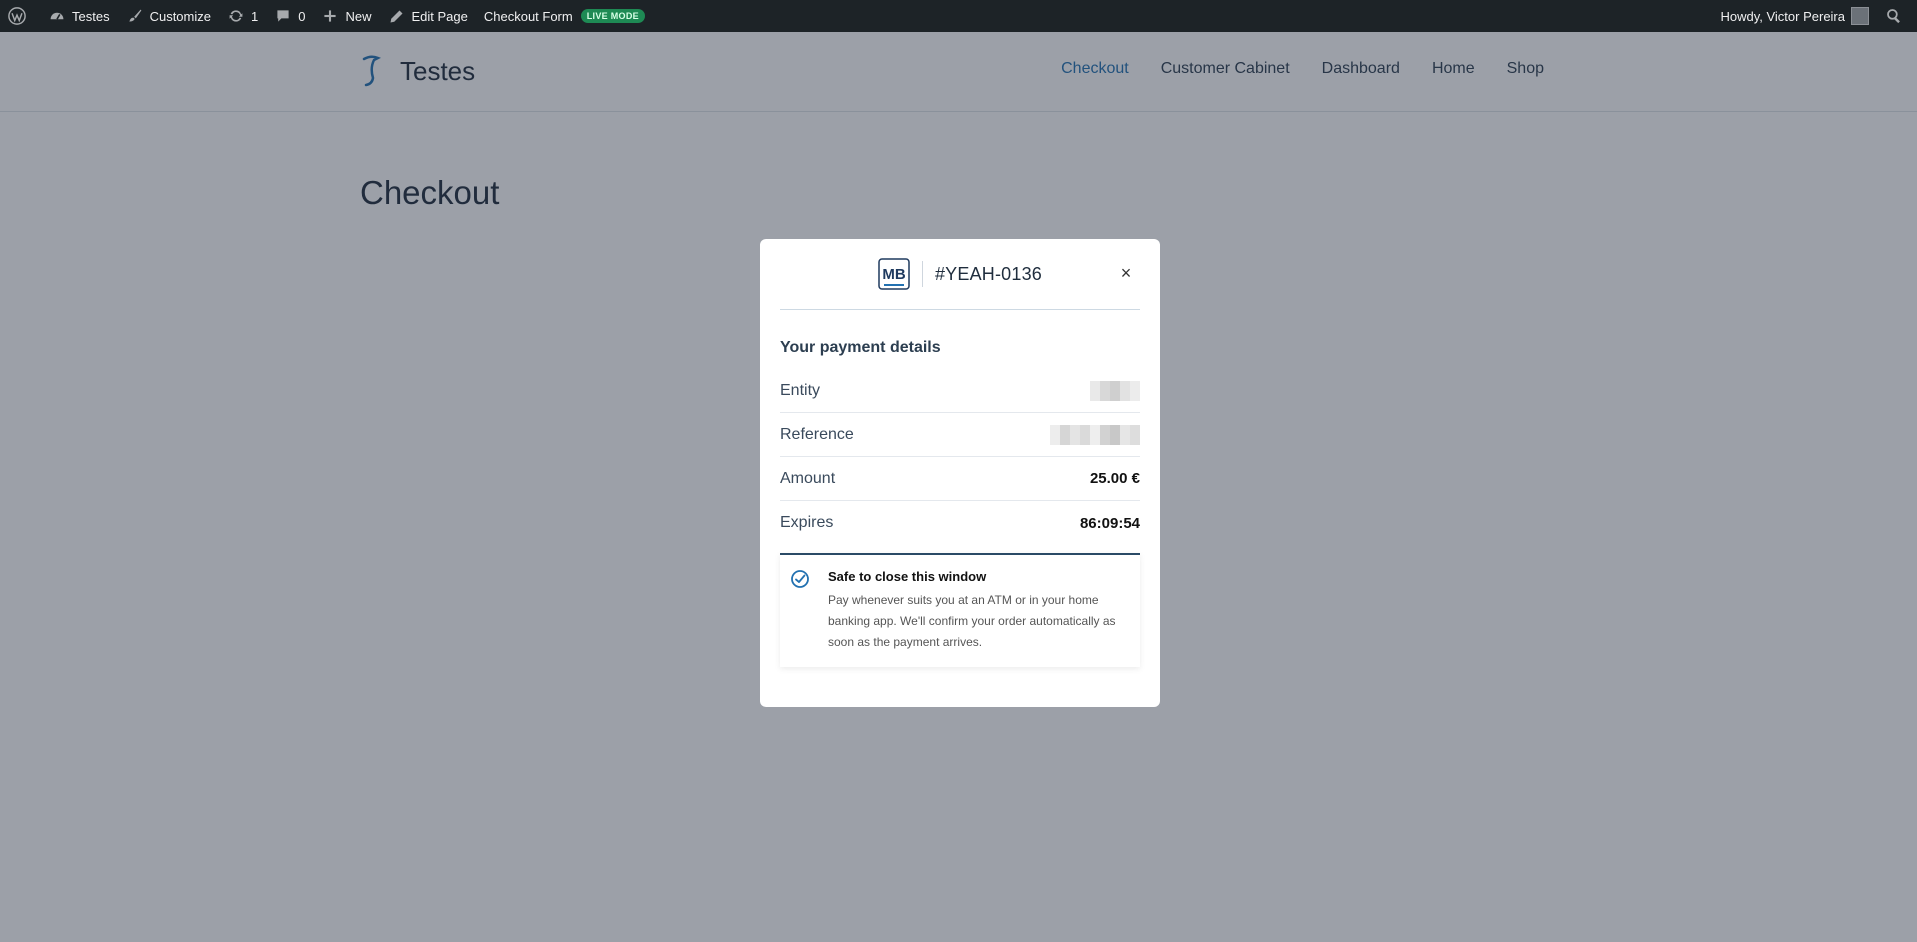  Describe the element at coordinates (922, 274) in the screenshot. I see `header-divider` at that location.